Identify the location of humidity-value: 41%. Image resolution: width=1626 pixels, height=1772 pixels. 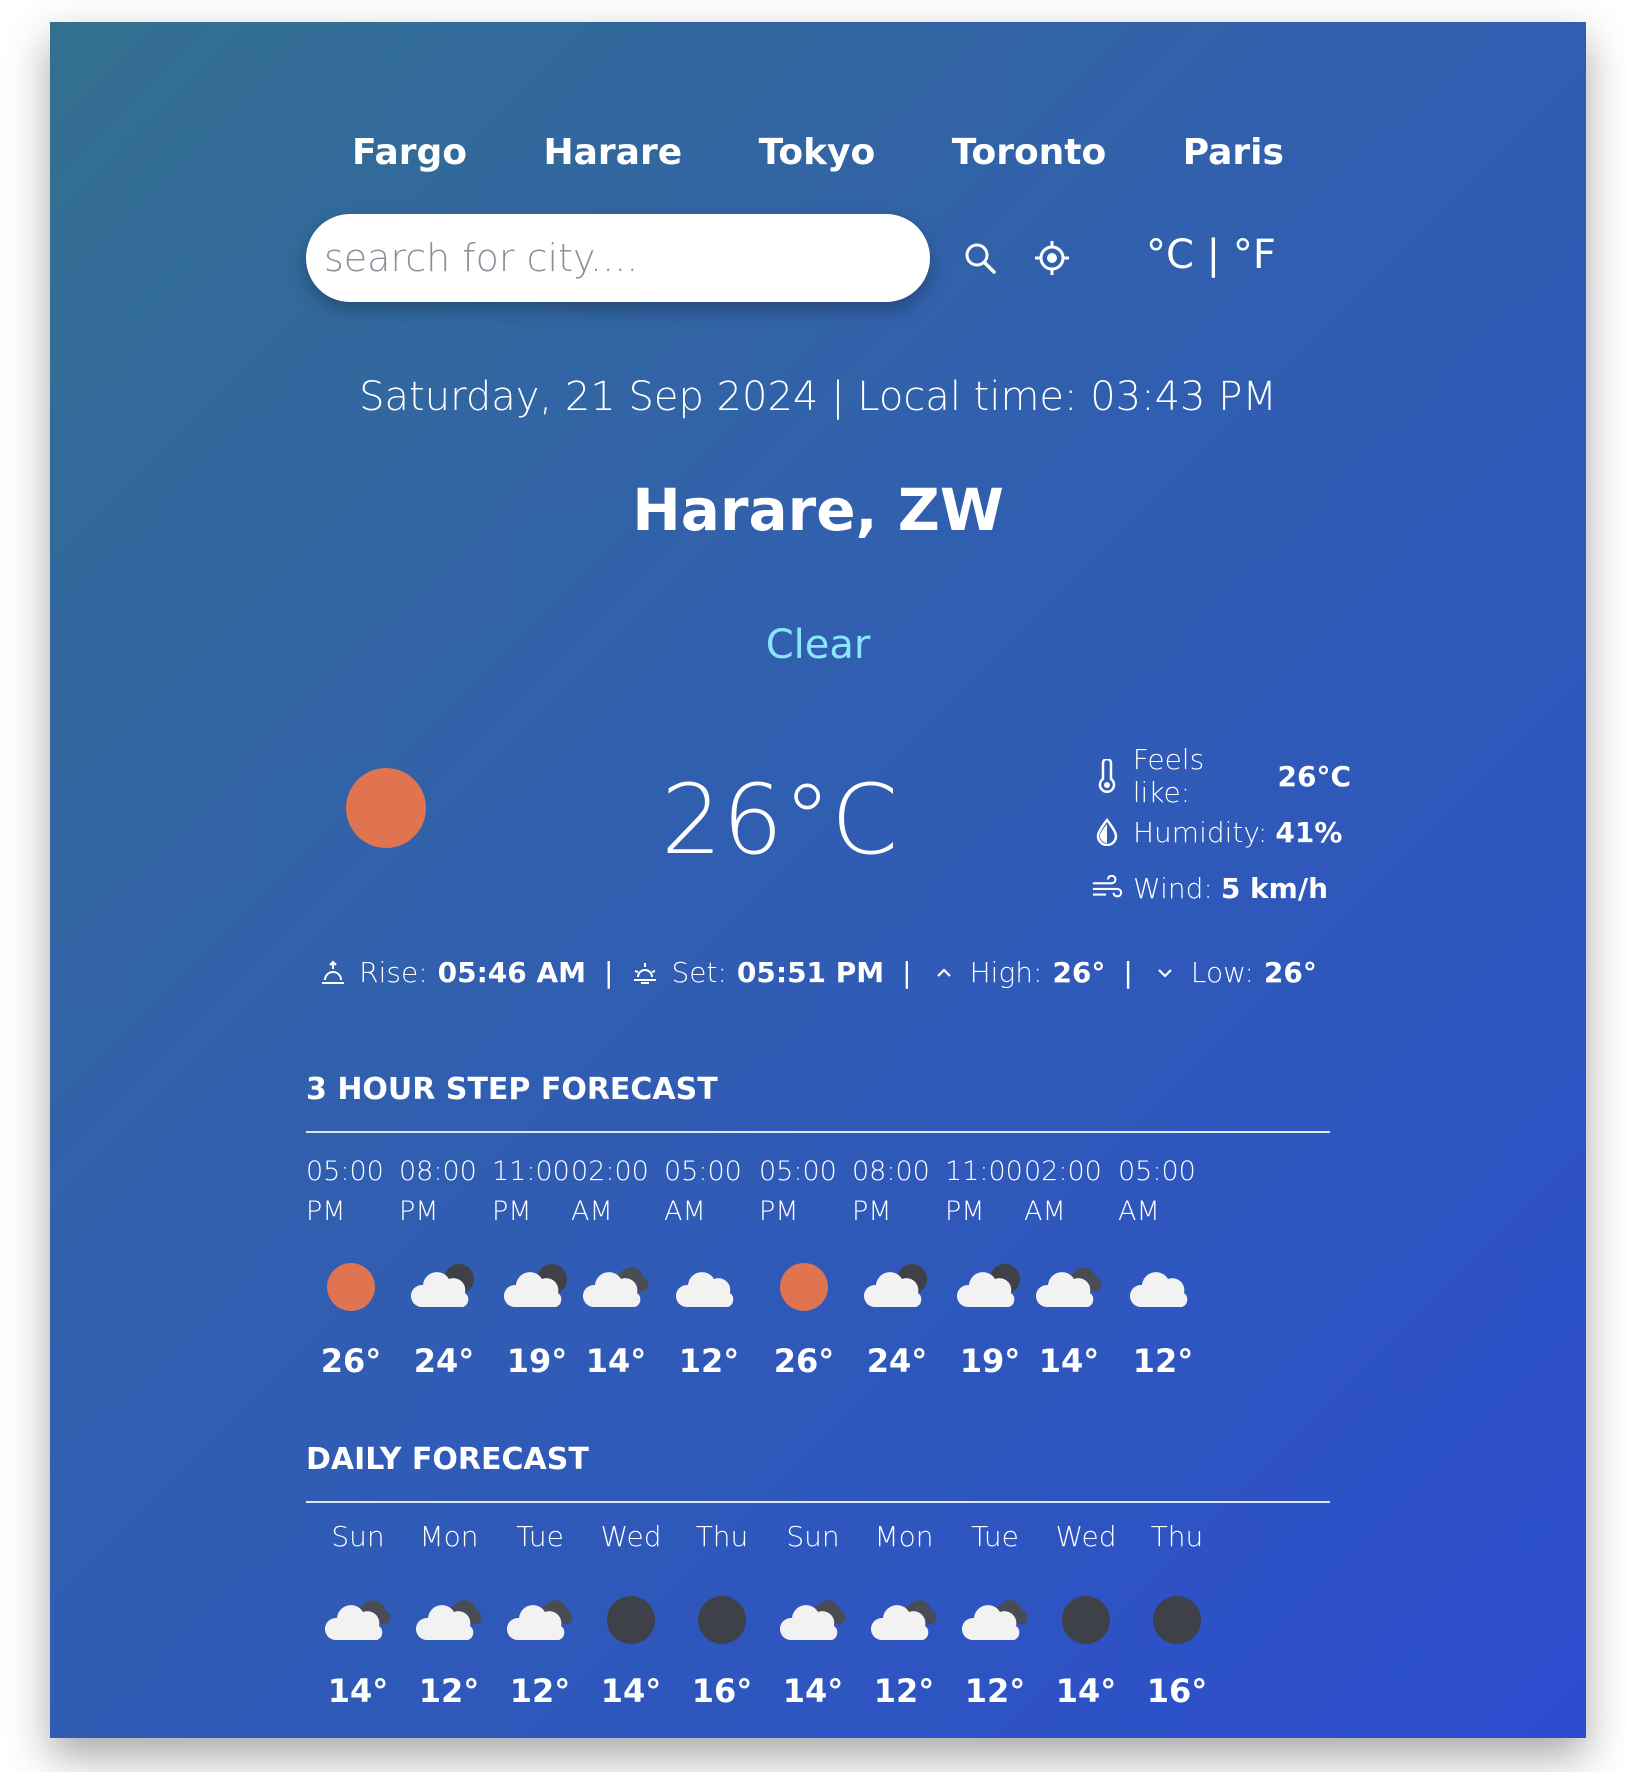
(1309, 832).